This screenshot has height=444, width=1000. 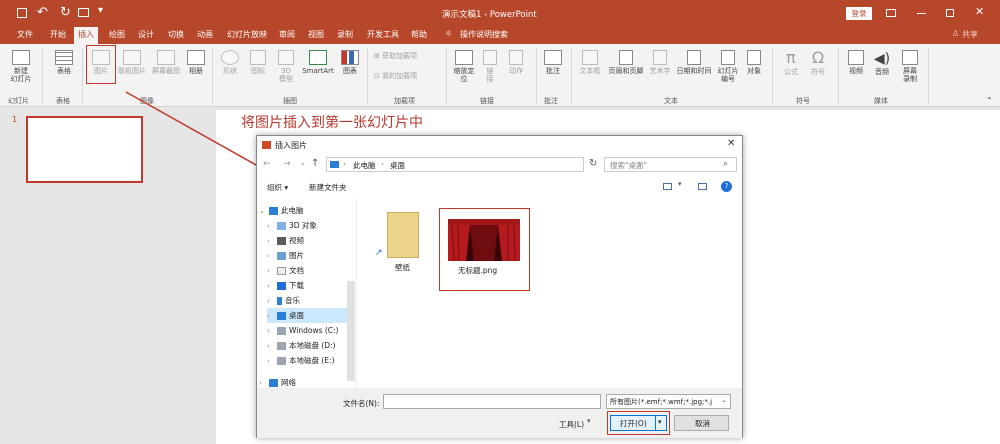 I want to click on nav-item-this-pc: ⌄ 此电脑, so click(x=302, y=210).